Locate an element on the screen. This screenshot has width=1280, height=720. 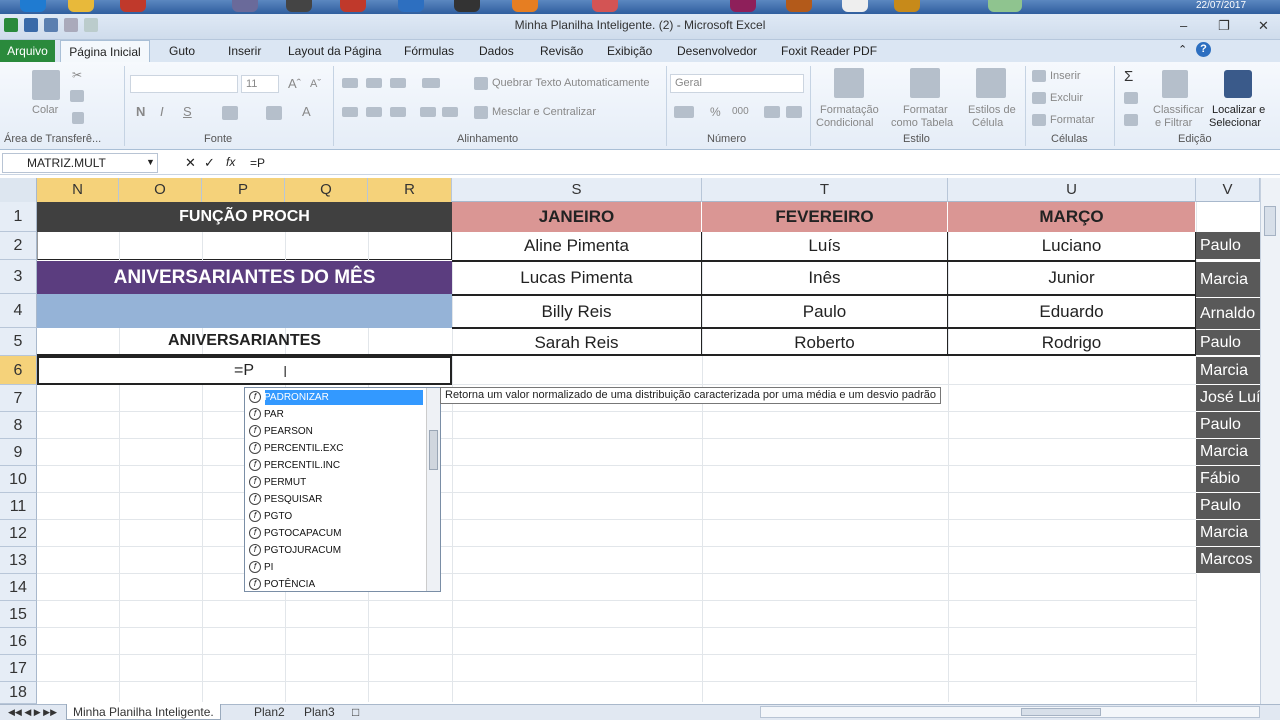
month-janeiro: JANEIRO is located at coordinates (576, 217).